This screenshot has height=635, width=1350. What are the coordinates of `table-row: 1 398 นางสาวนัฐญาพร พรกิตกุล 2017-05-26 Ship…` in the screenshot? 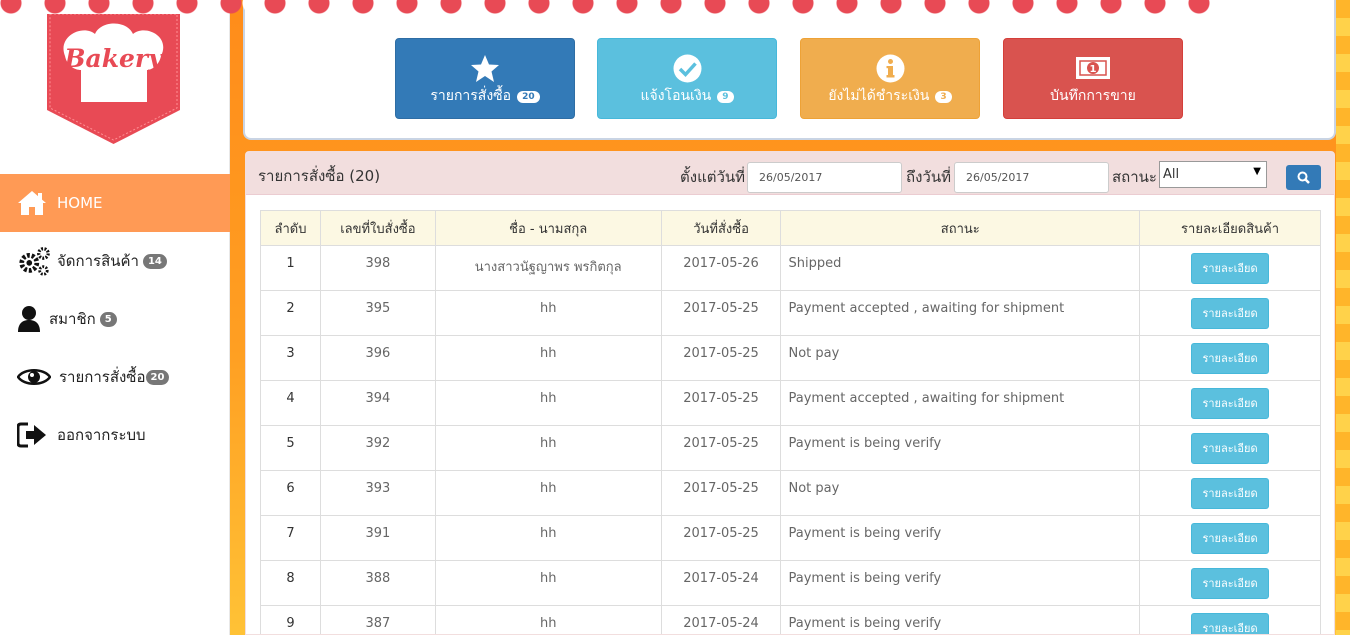 It's located at (790, 268).